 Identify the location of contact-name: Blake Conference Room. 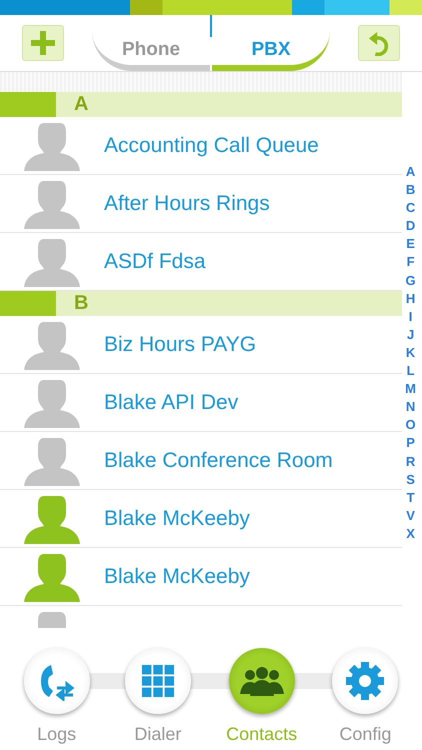
(218, 460).